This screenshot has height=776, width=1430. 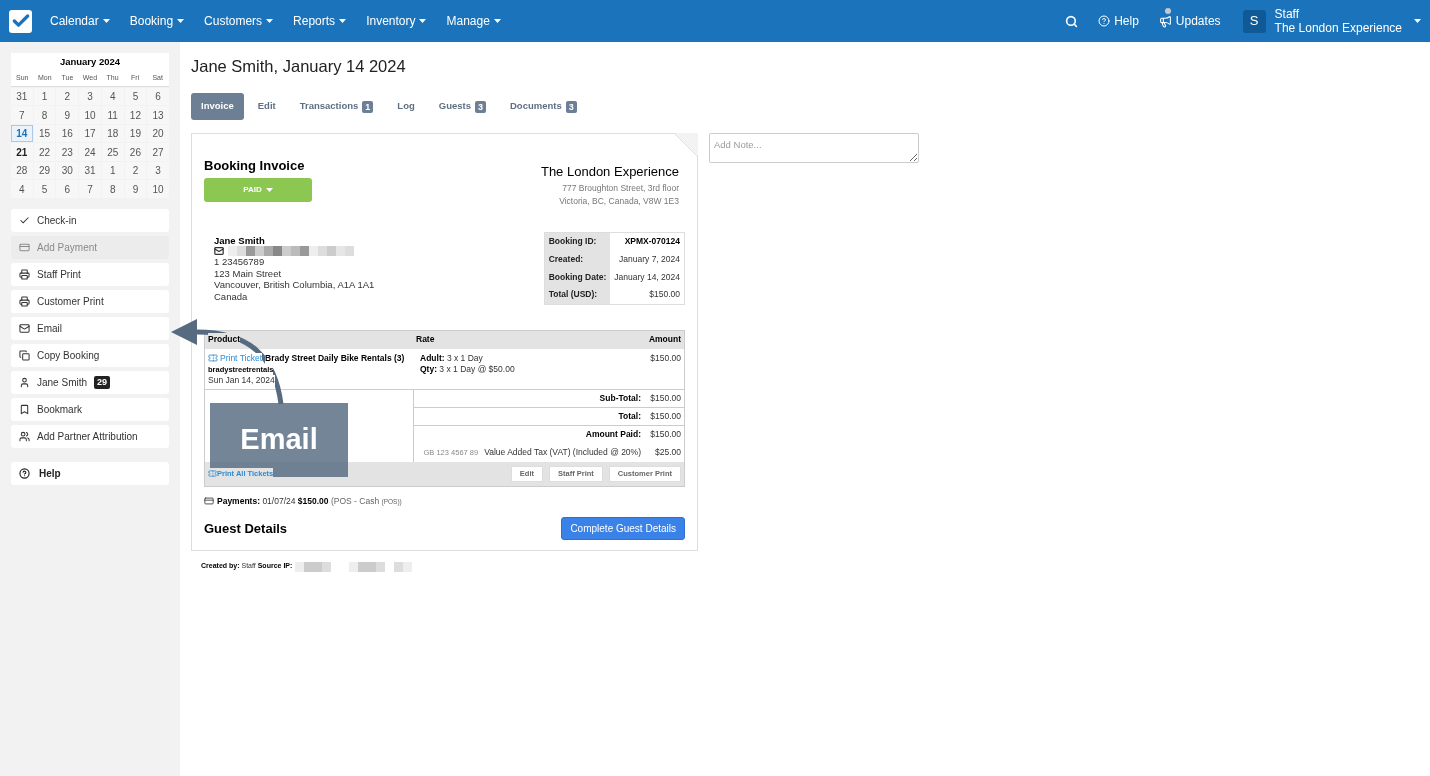 I want to click on nav-menu: Booking, so click(x=157, y=21).